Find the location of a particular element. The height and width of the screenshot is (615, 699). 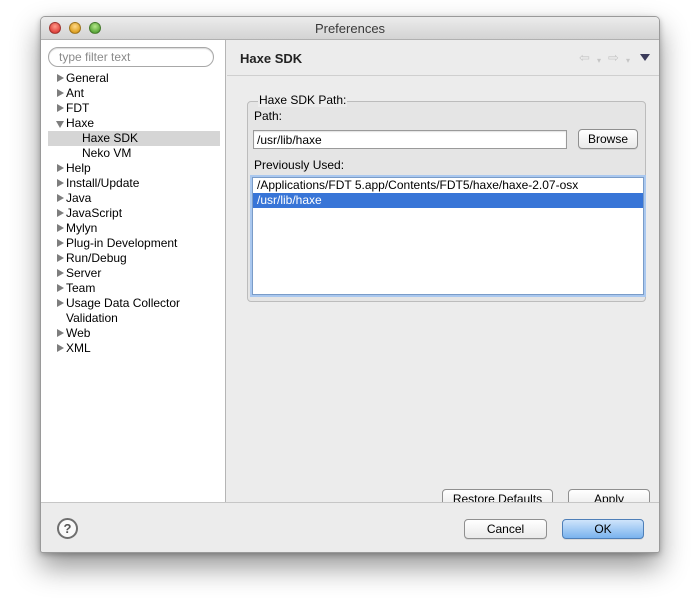

tree-item-label: Web is located at coordinates (78, 333).